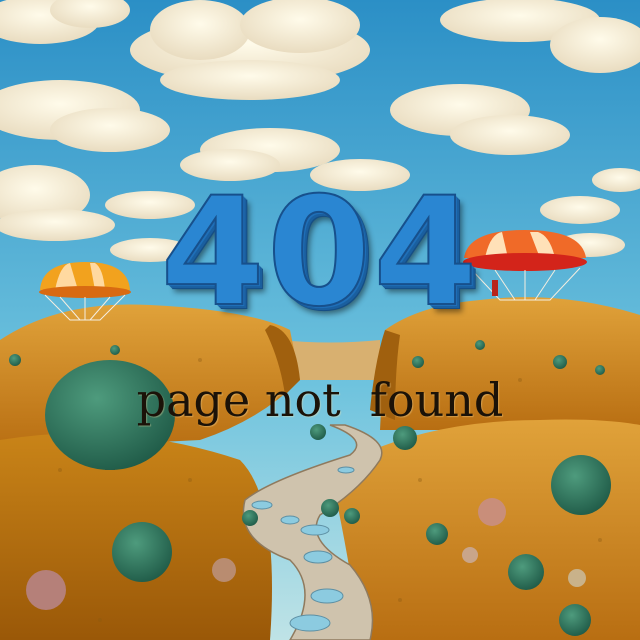 Image resolution: width=640 pixels, height=640 pixels. Describe the element at coordinates (320, 400) in the screenshot. I see `error-message: page not found` at that location.